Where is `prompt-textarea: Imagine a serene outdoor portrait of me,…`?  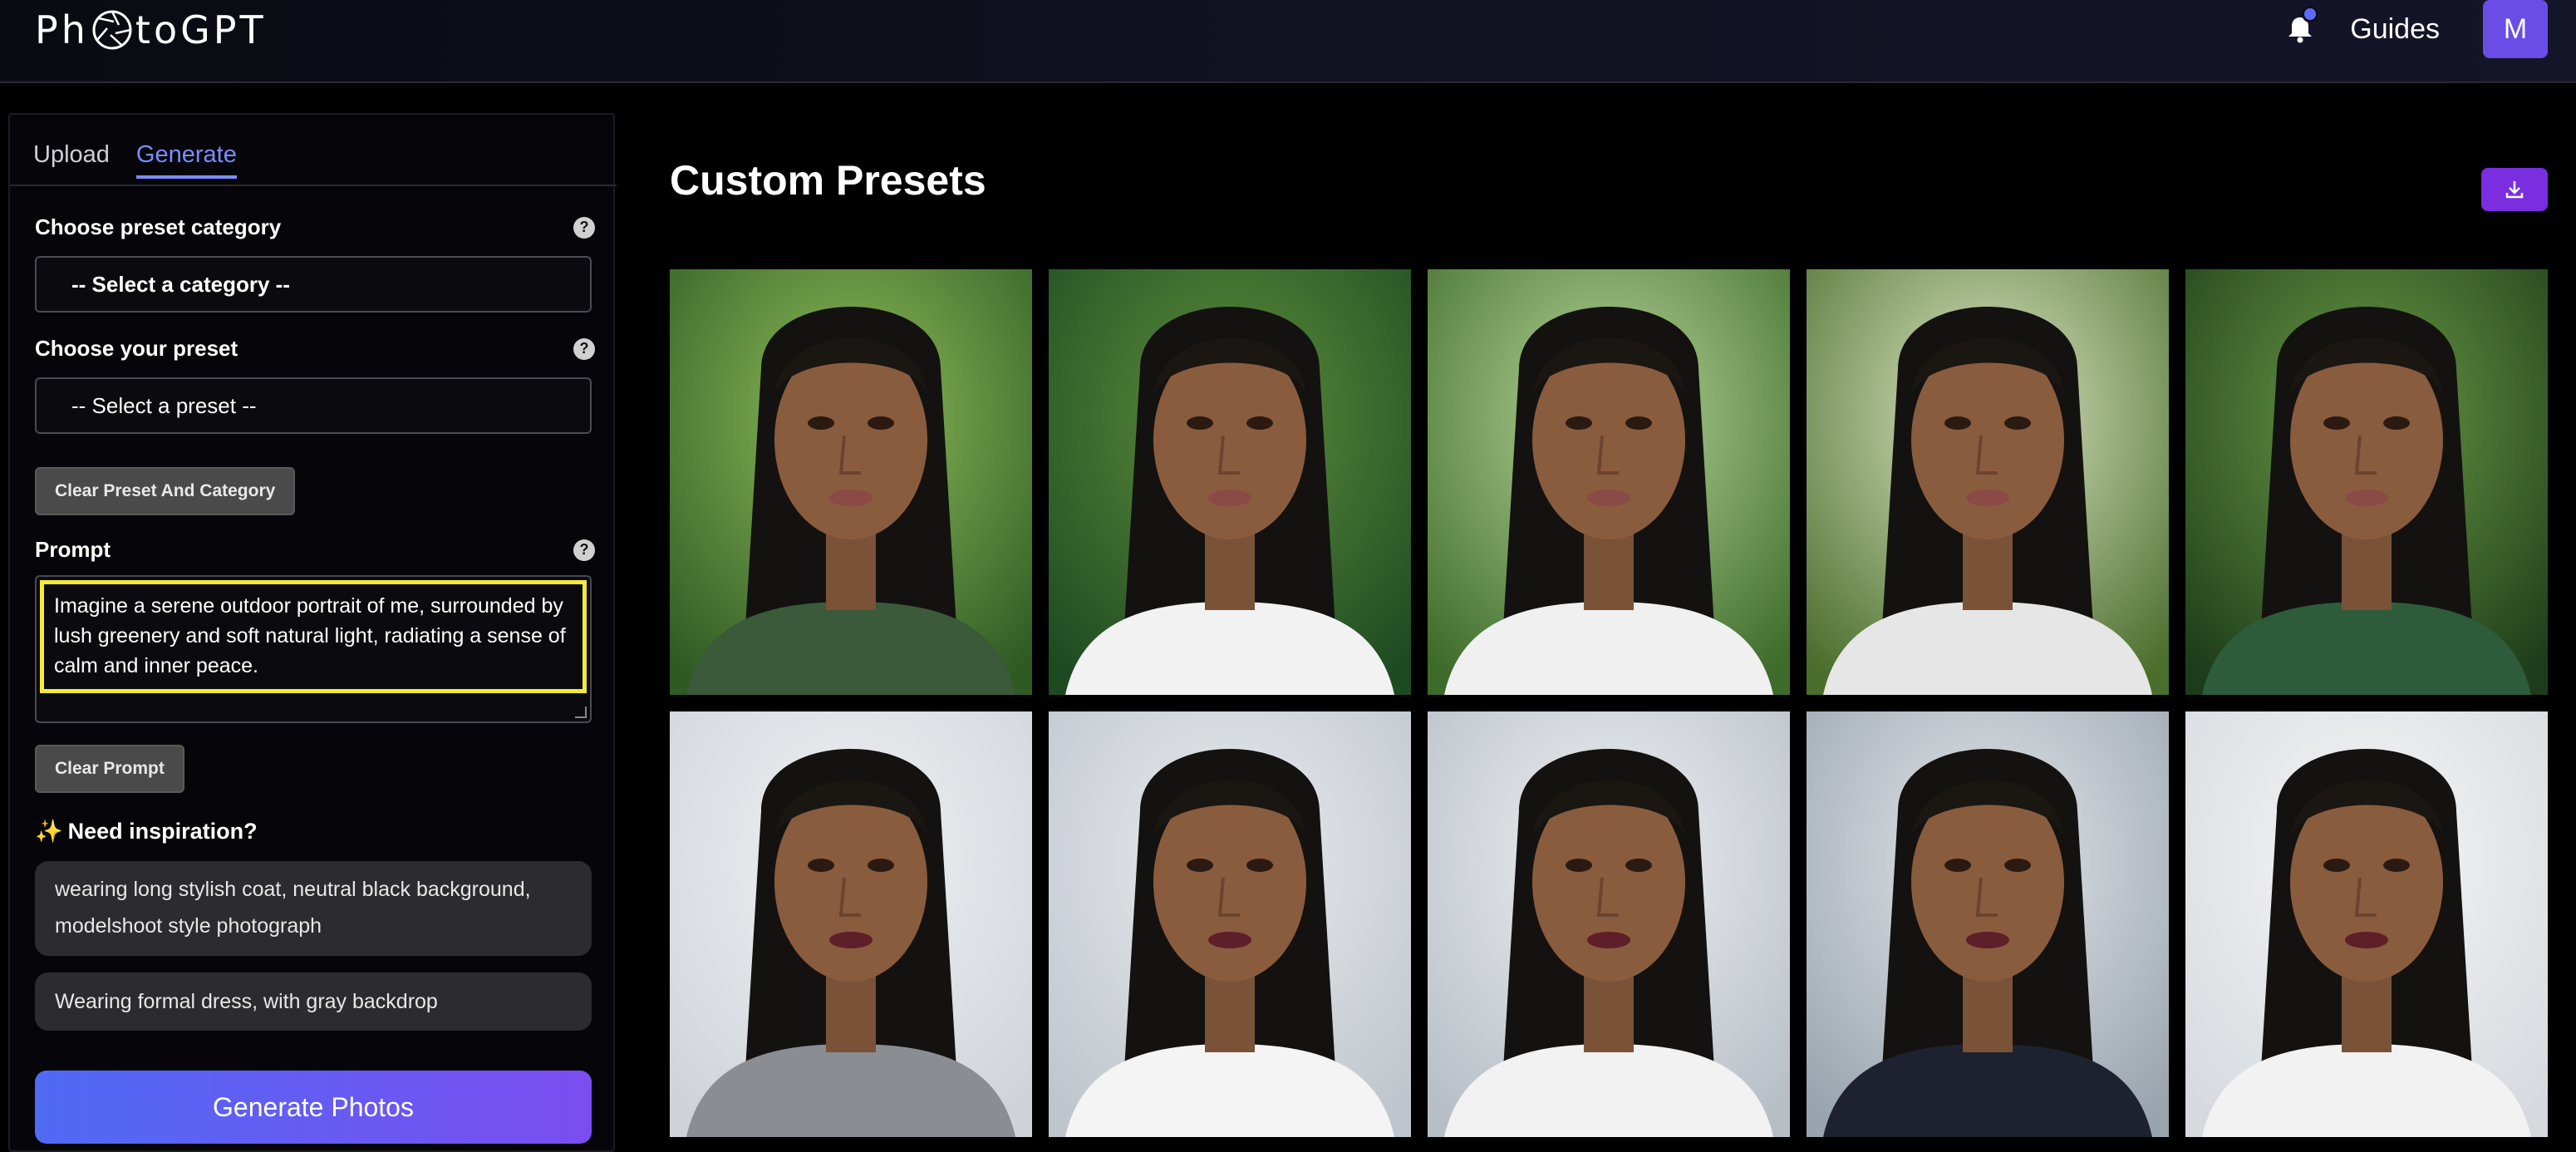
prompt-textarea: Imagine a serene outdoor portrait of me,… is located at coordinates (313, 649).